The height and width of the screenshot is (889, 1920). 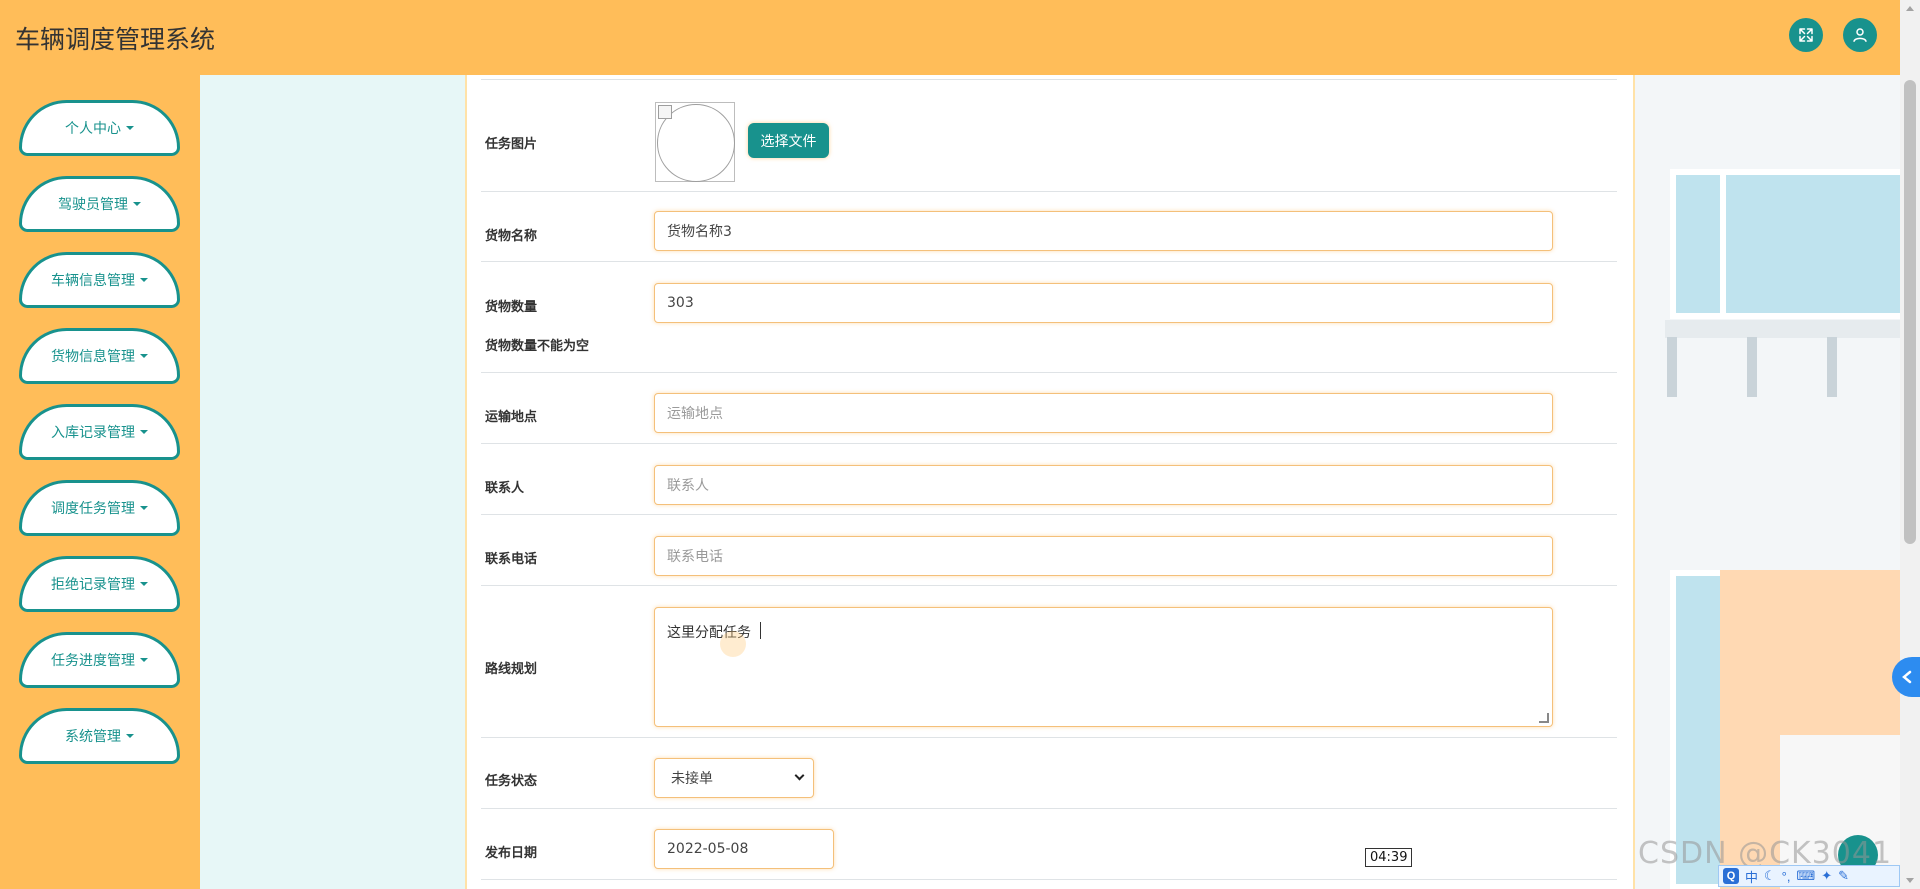 I want to click on goods-quantity-input: 303, so click(x=1103, y=303).